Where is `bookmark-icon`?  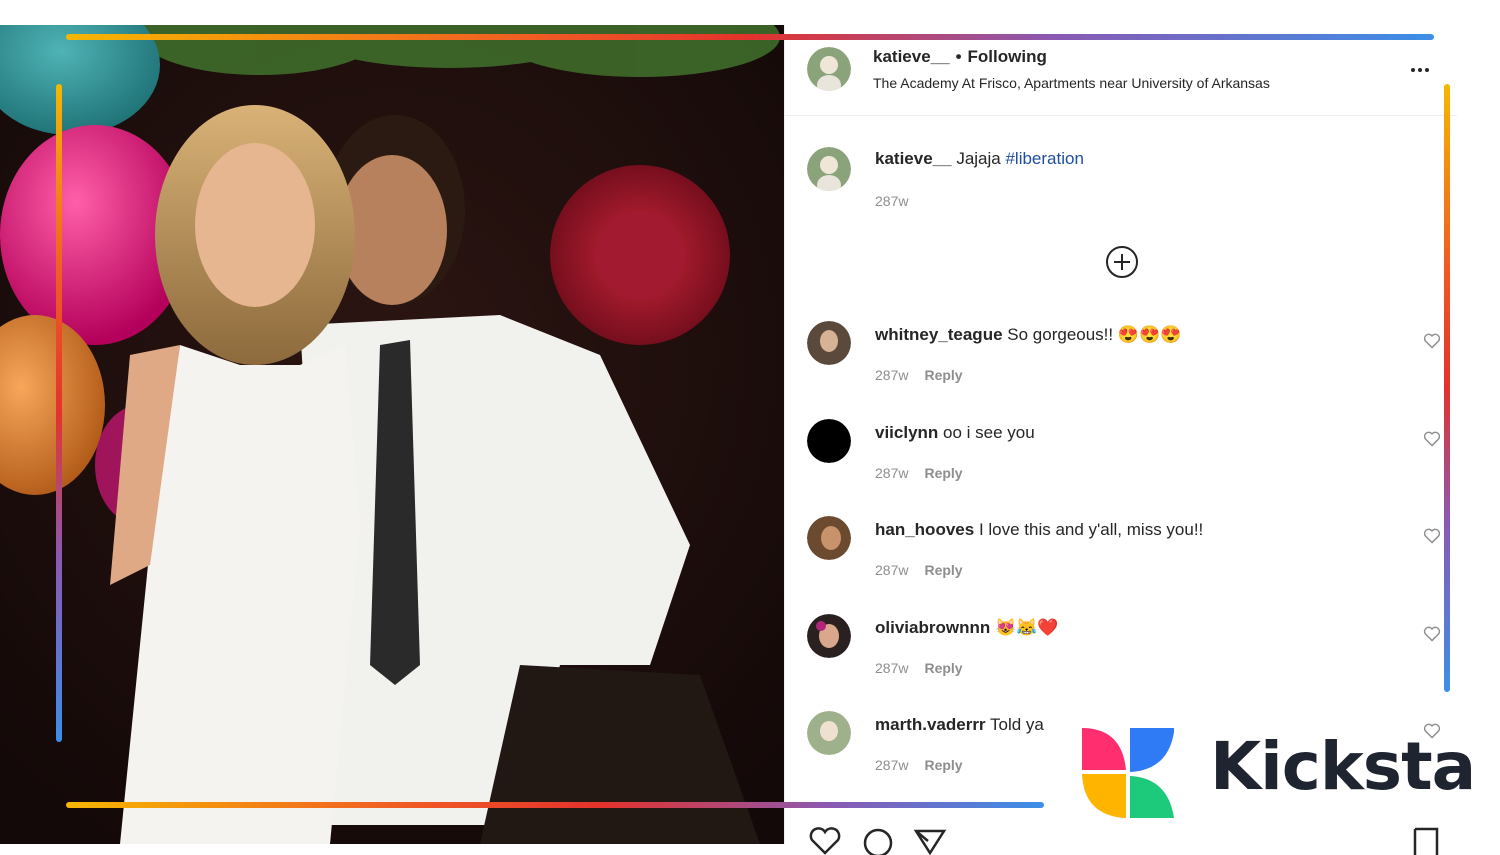
bookmark-icon is located at coordinates (1426, 841).